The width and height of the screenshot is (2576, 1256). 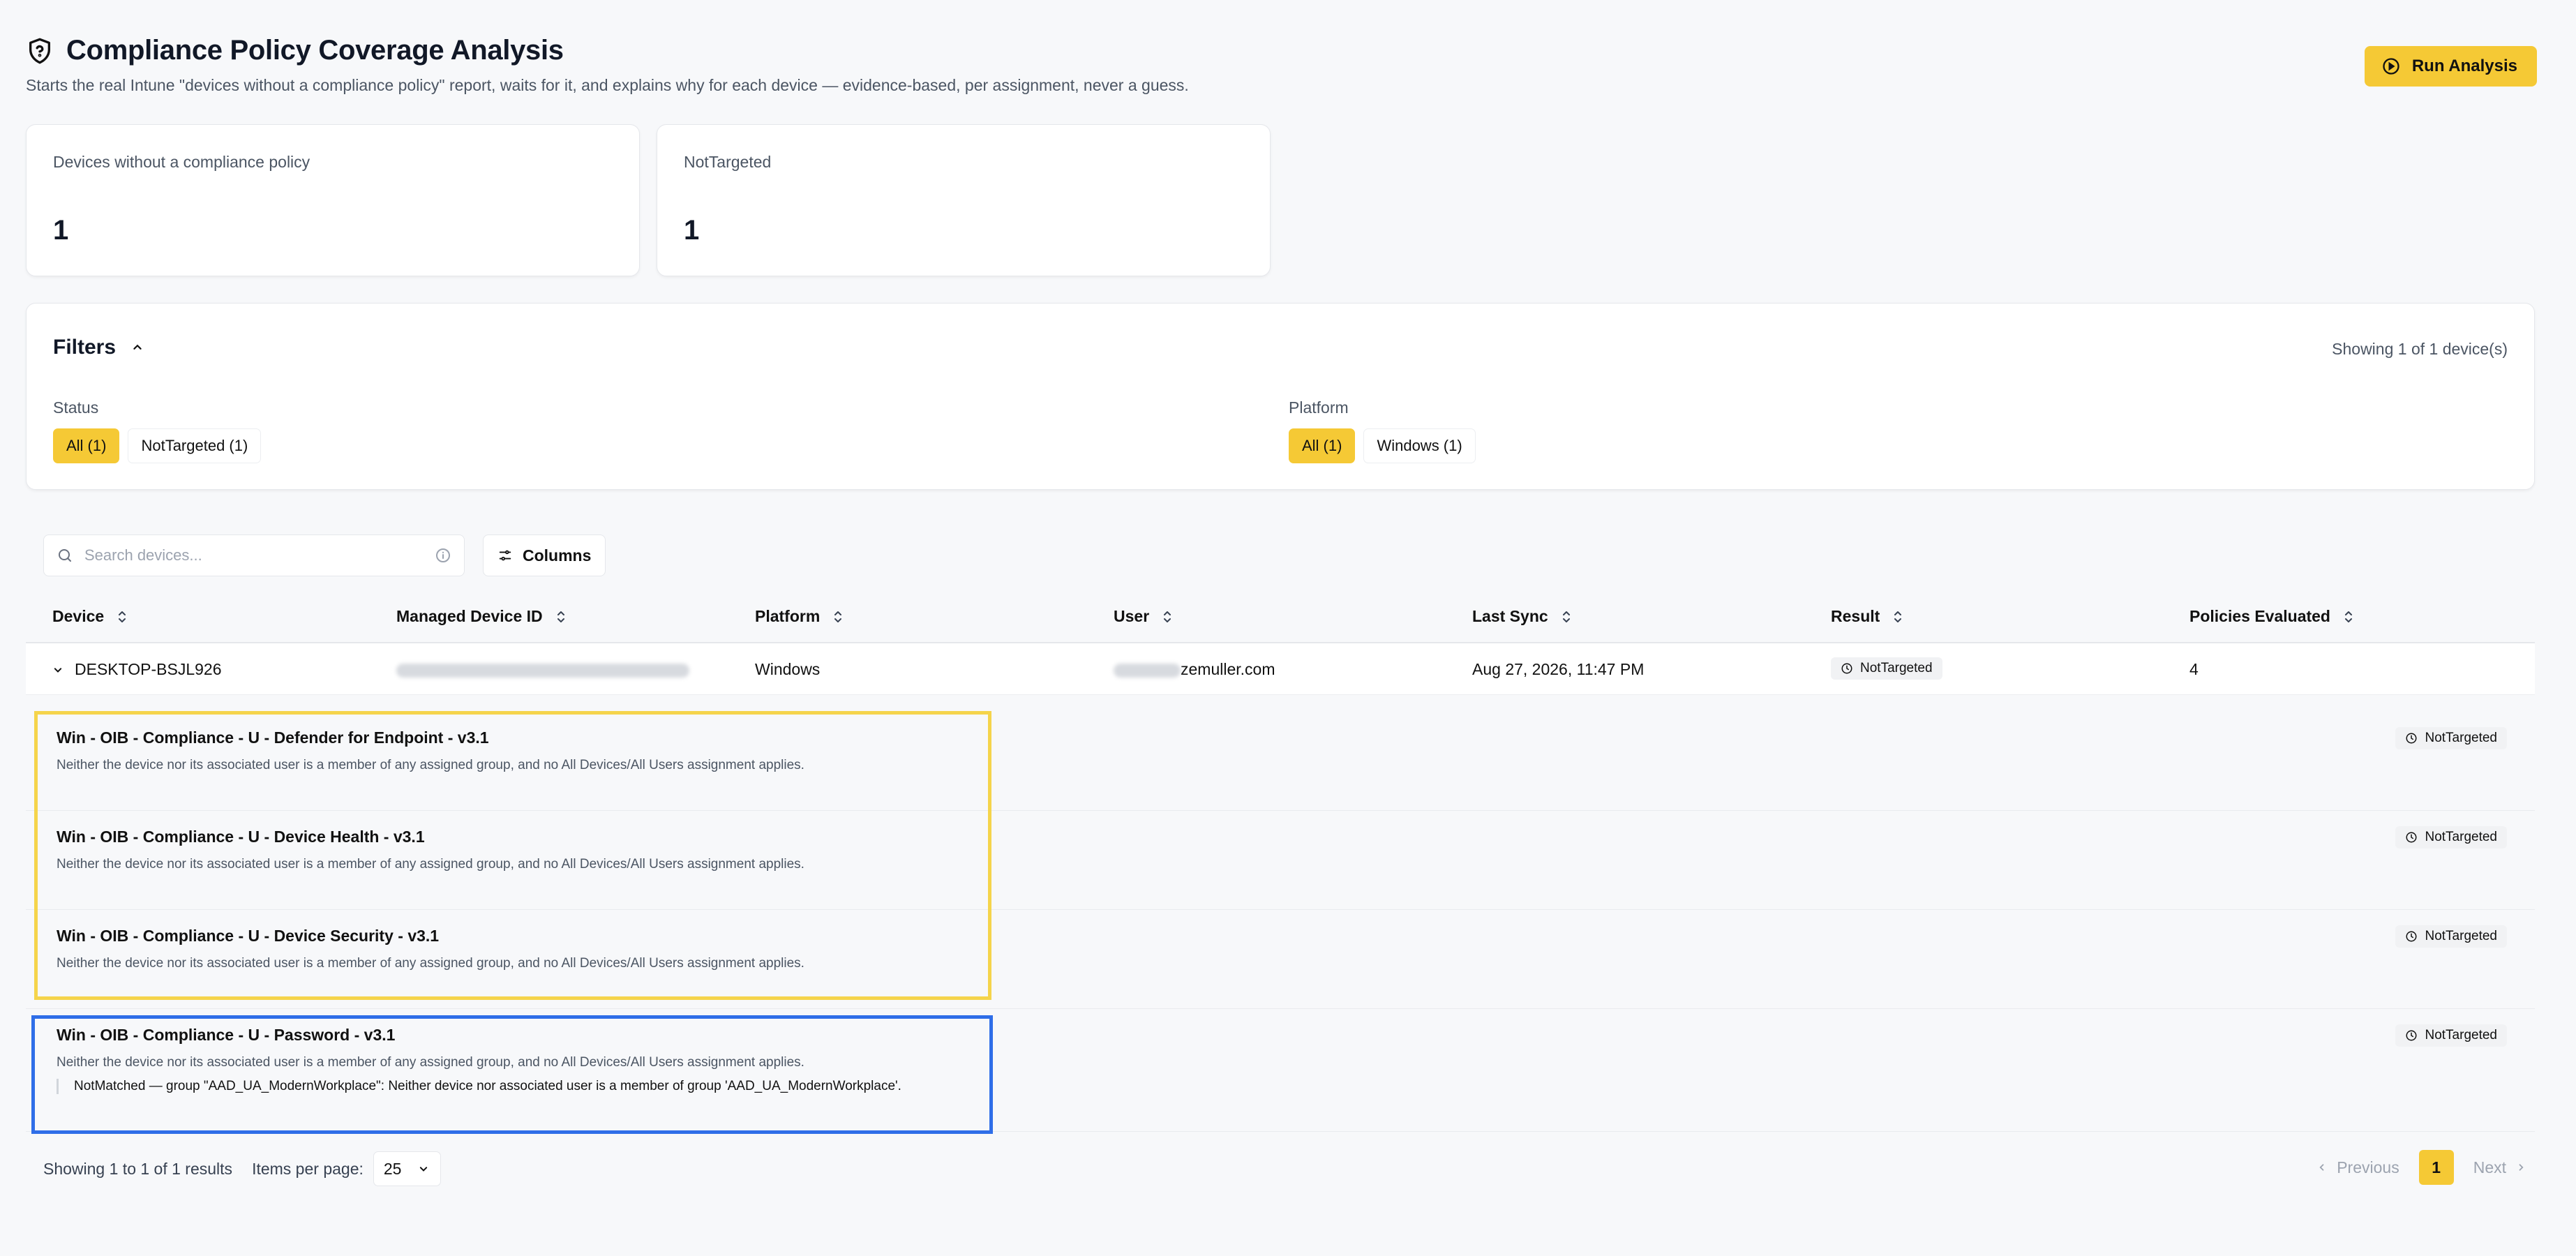 I want to click on platform-chip-all: All (1), so click(x=1322, y=446).